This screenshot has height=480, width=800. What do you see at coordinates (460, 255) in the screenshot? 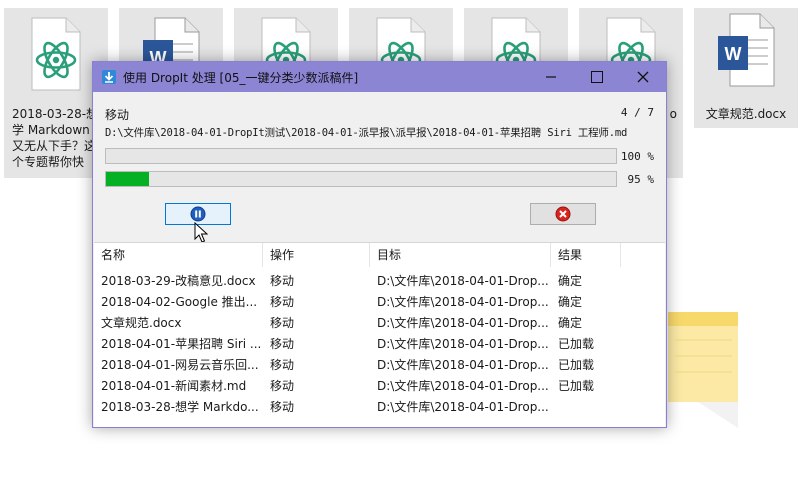
I see `column-header-target: 目标` at bounding box center [460, 255].